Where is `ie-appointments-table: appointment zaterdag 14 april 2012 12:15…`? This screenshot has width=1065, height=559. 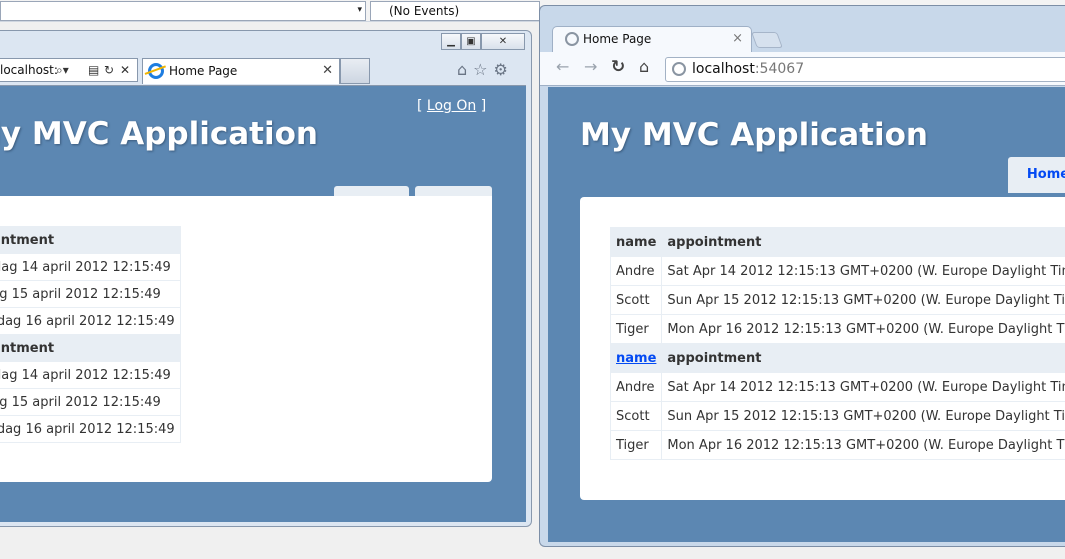 ie-appointments-table: appointment zaterdag 14 april 2012 12:15… is located at coordinates (90, 334).